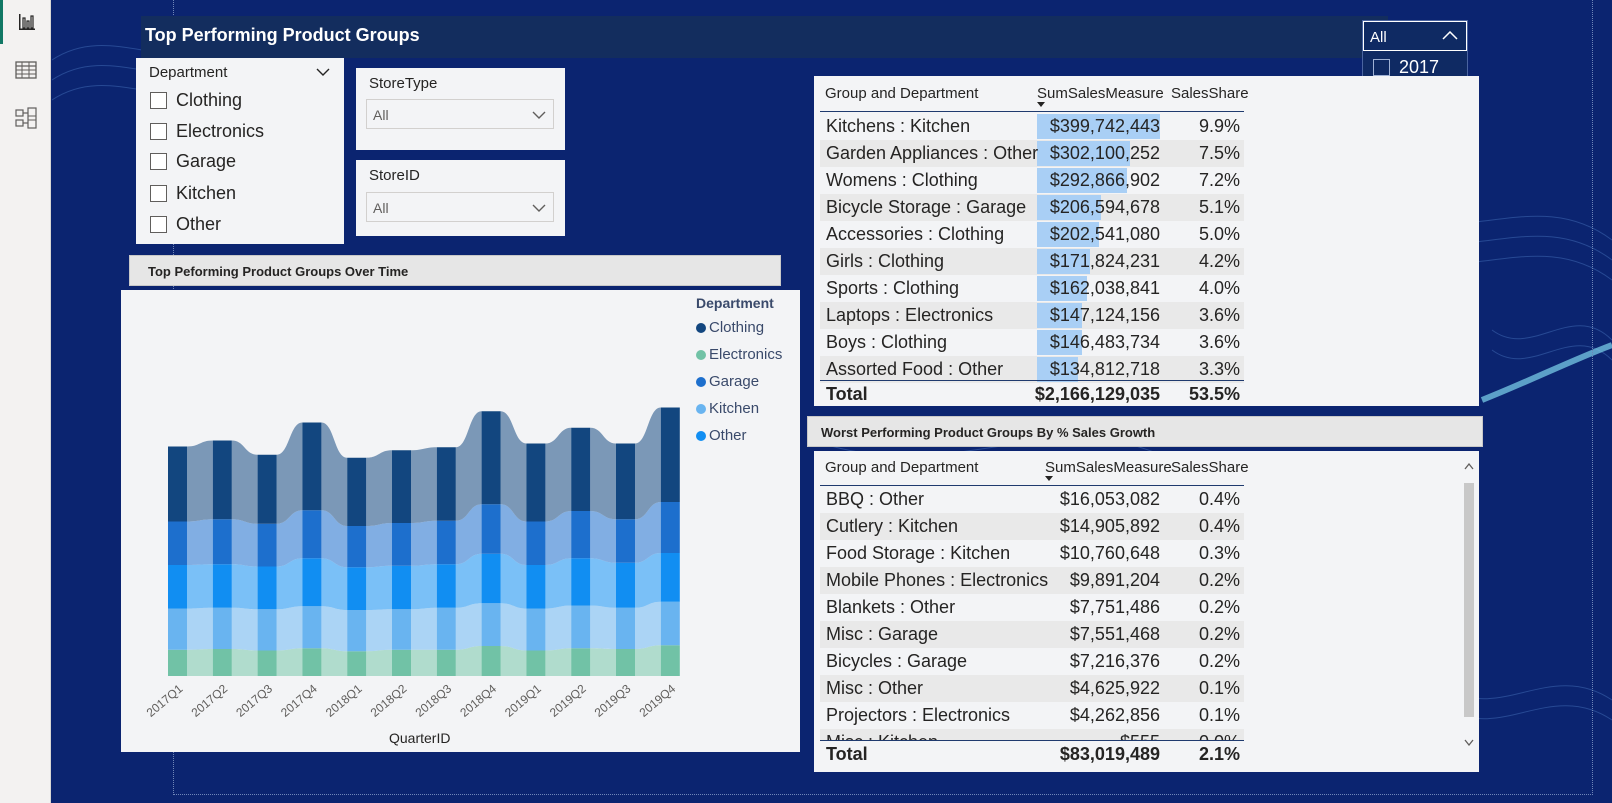  What do you see at coordinates (1032, 261) in the screenshot?
I see `table-row: Girls : Clothing $171,824,231 4.2%` at bounding box center [1032, 261].